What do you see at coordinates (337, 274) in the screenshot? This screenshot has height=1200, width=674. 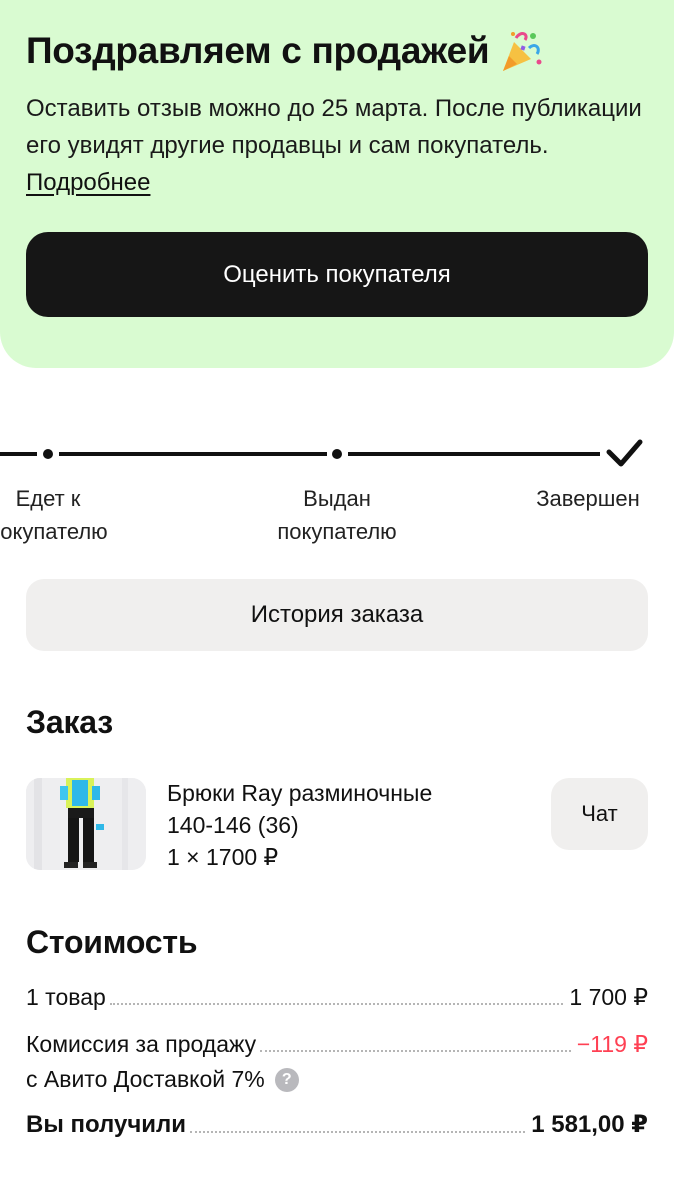 I see `rate-buyer-button: Оценить покупателя` at bounding box center [337, 274].